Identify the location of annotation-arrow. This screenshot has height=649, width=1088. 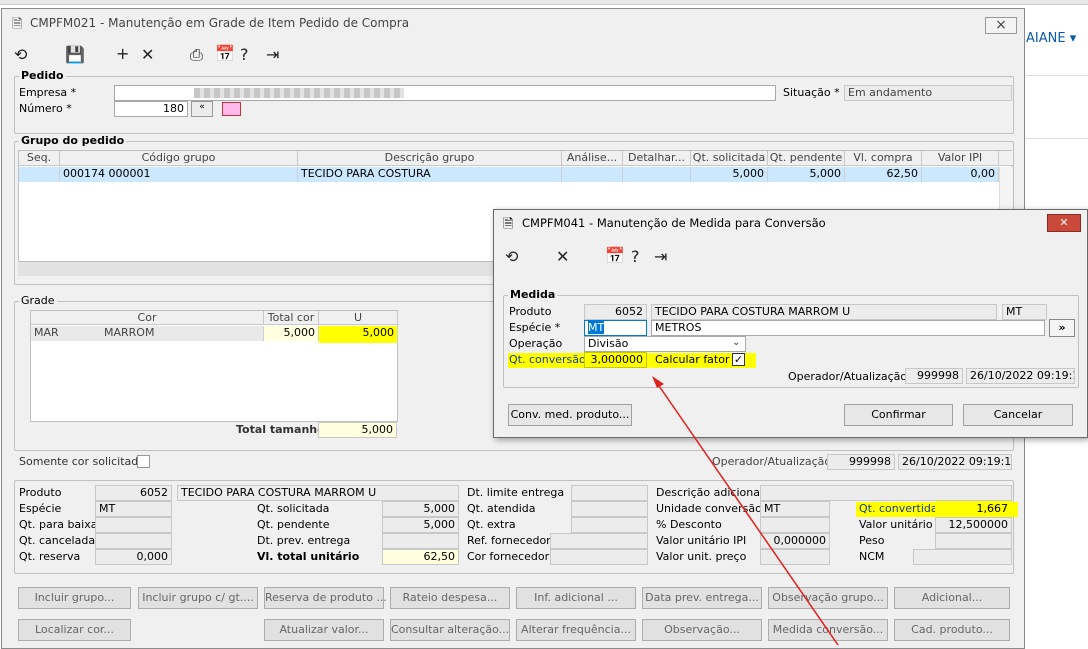
(745, 511).